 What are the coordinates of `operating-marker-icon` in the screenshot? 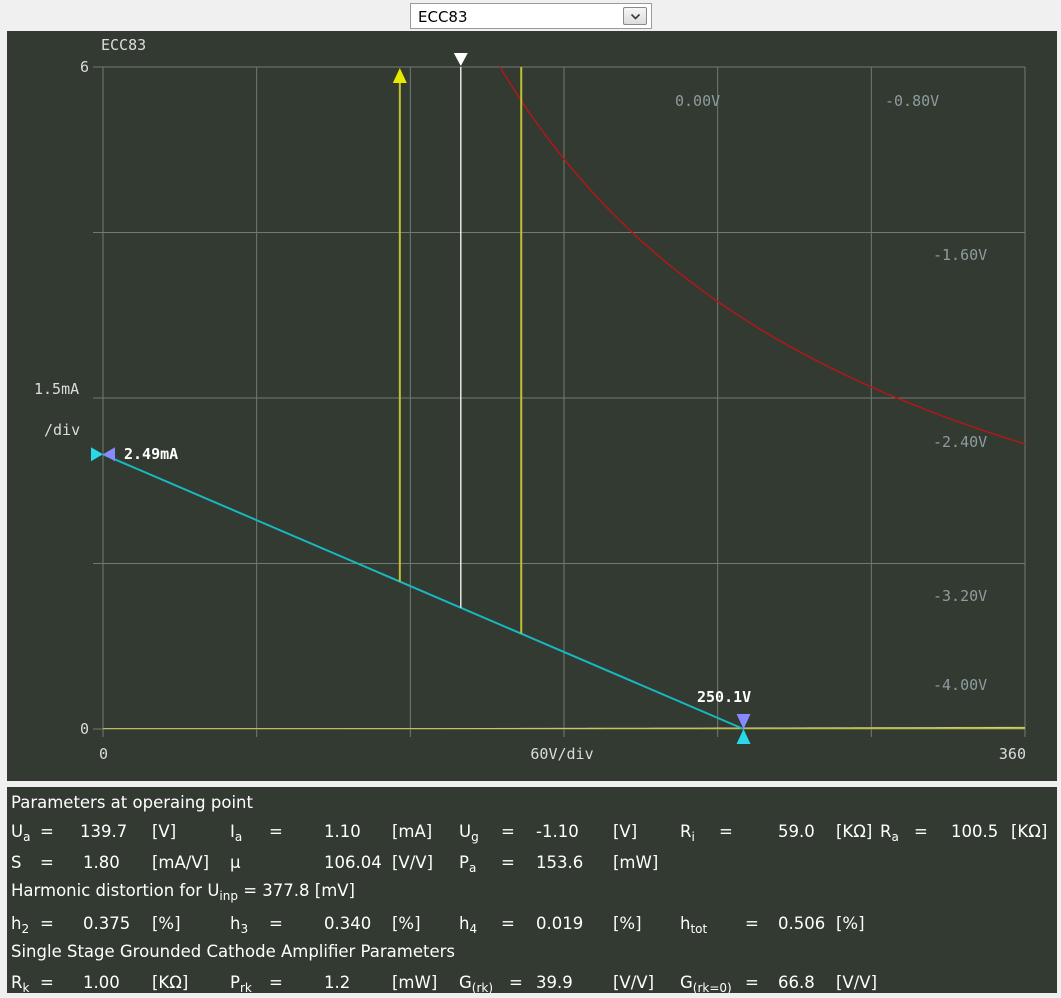 It's located at (460, 59).